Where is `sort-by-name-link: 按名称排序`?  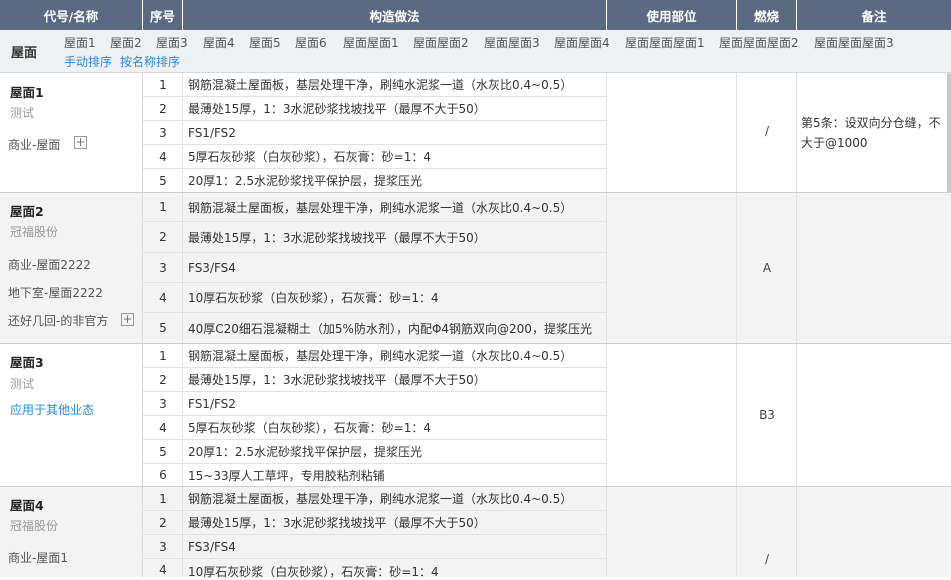 sort-by-name-link: 按名称排序 is located at coordinates (150, 61).